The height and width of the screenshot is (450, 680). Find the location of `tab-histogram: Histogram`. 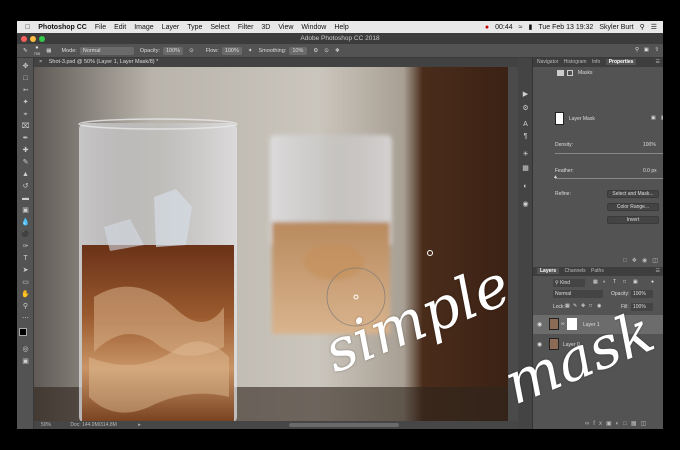

tab-histogram: Histogram is located at coordinates (575, 62).